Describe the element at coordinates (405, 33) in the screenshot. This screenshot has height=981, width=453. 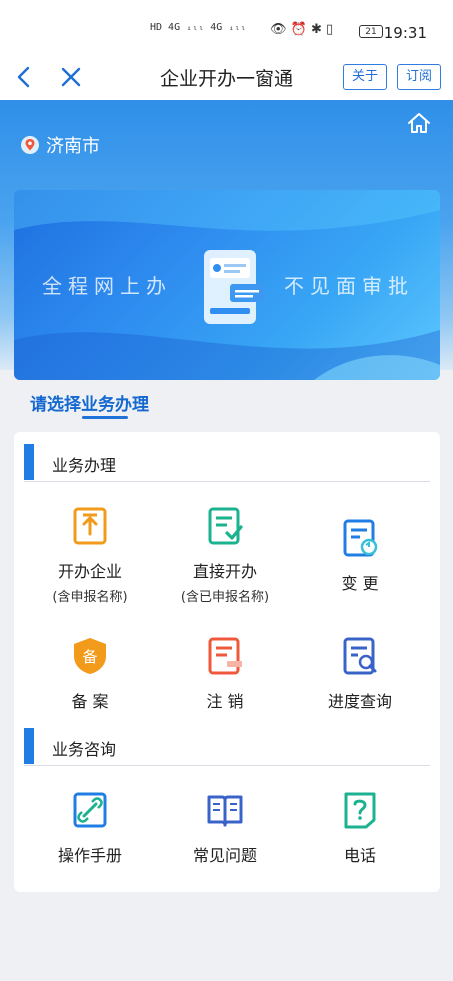
I see `clock: 19:31` at that location.